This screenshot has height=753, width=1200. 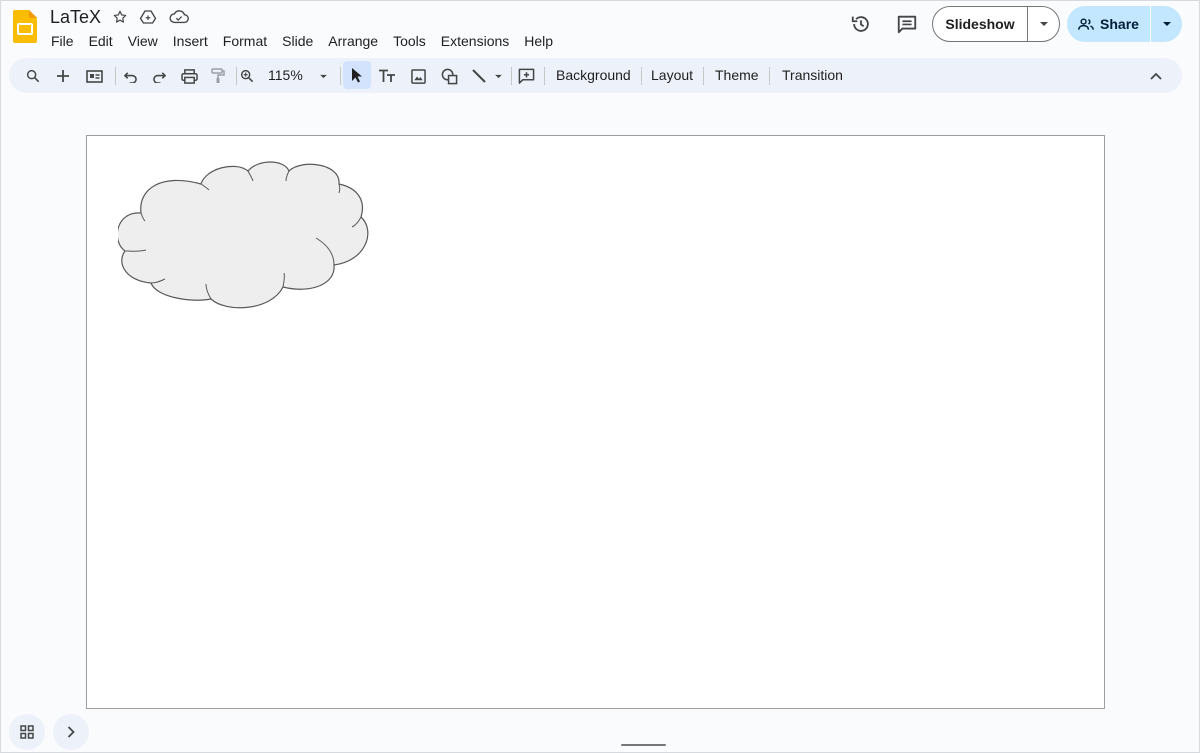 What do you see at coordinates (27, 732) in the screenshot?
I see `grid-view-icon` at bounding box center [27, 732].